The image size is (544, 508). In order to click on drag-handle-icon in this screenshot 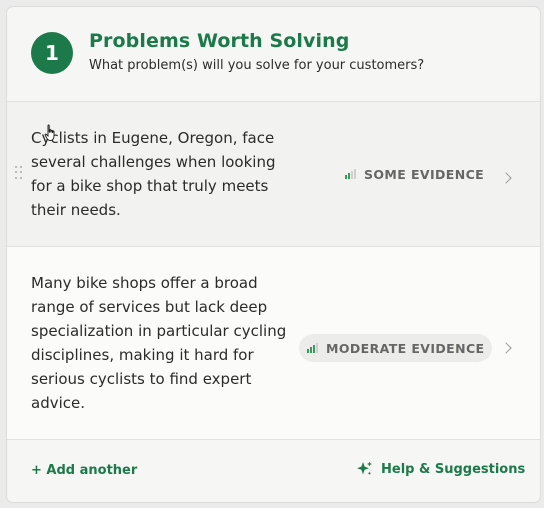, I will do `click(19, 173)`.